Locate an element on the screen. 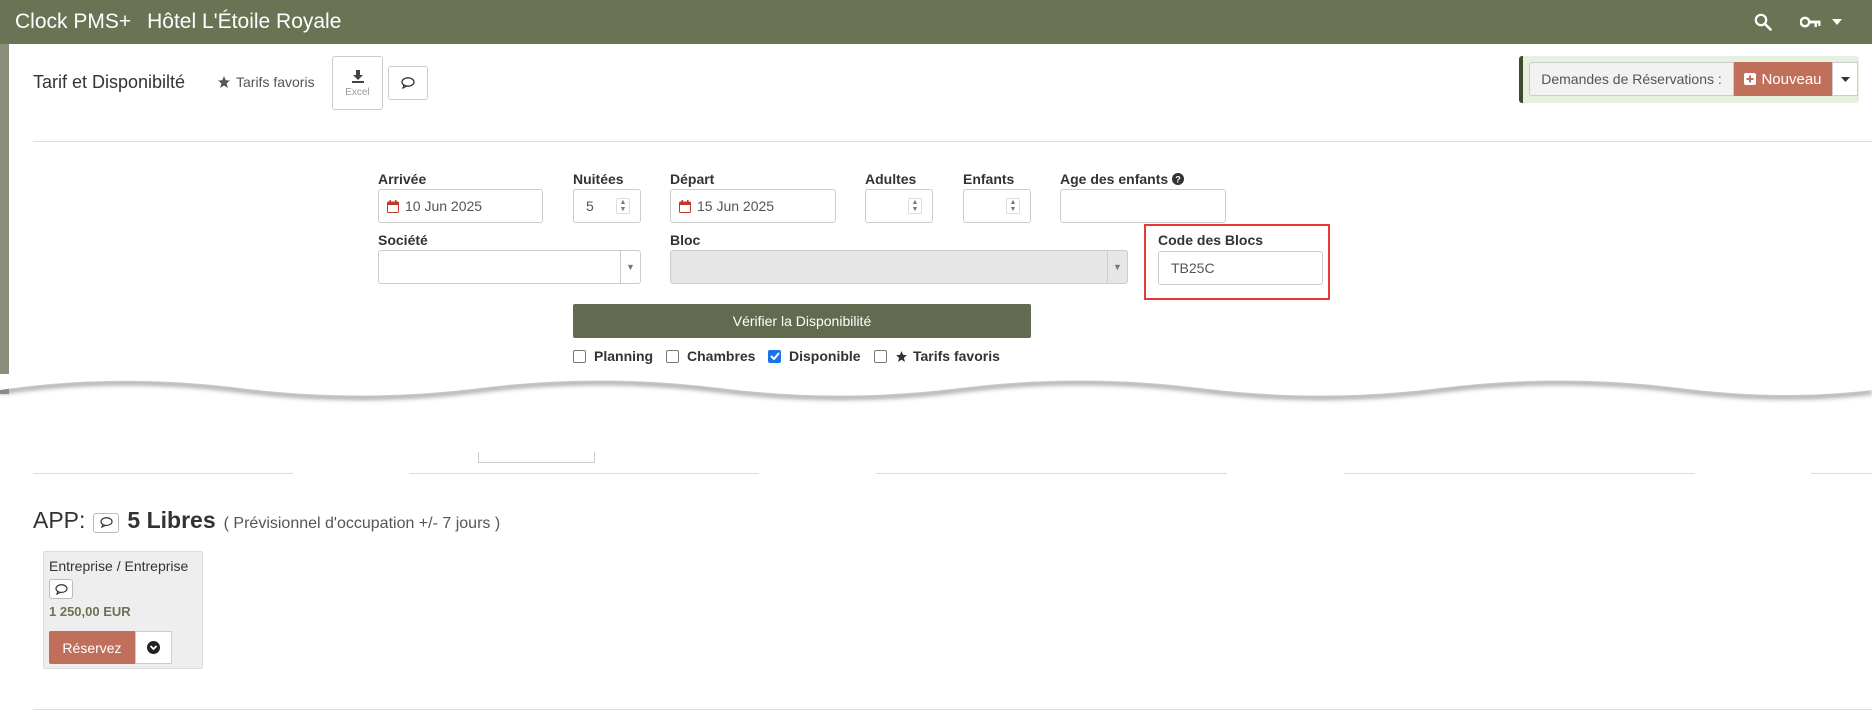 This screenshot has width=1872, height=717. adultes-field: ▲ ▼ is located at coordinates (899, 206).